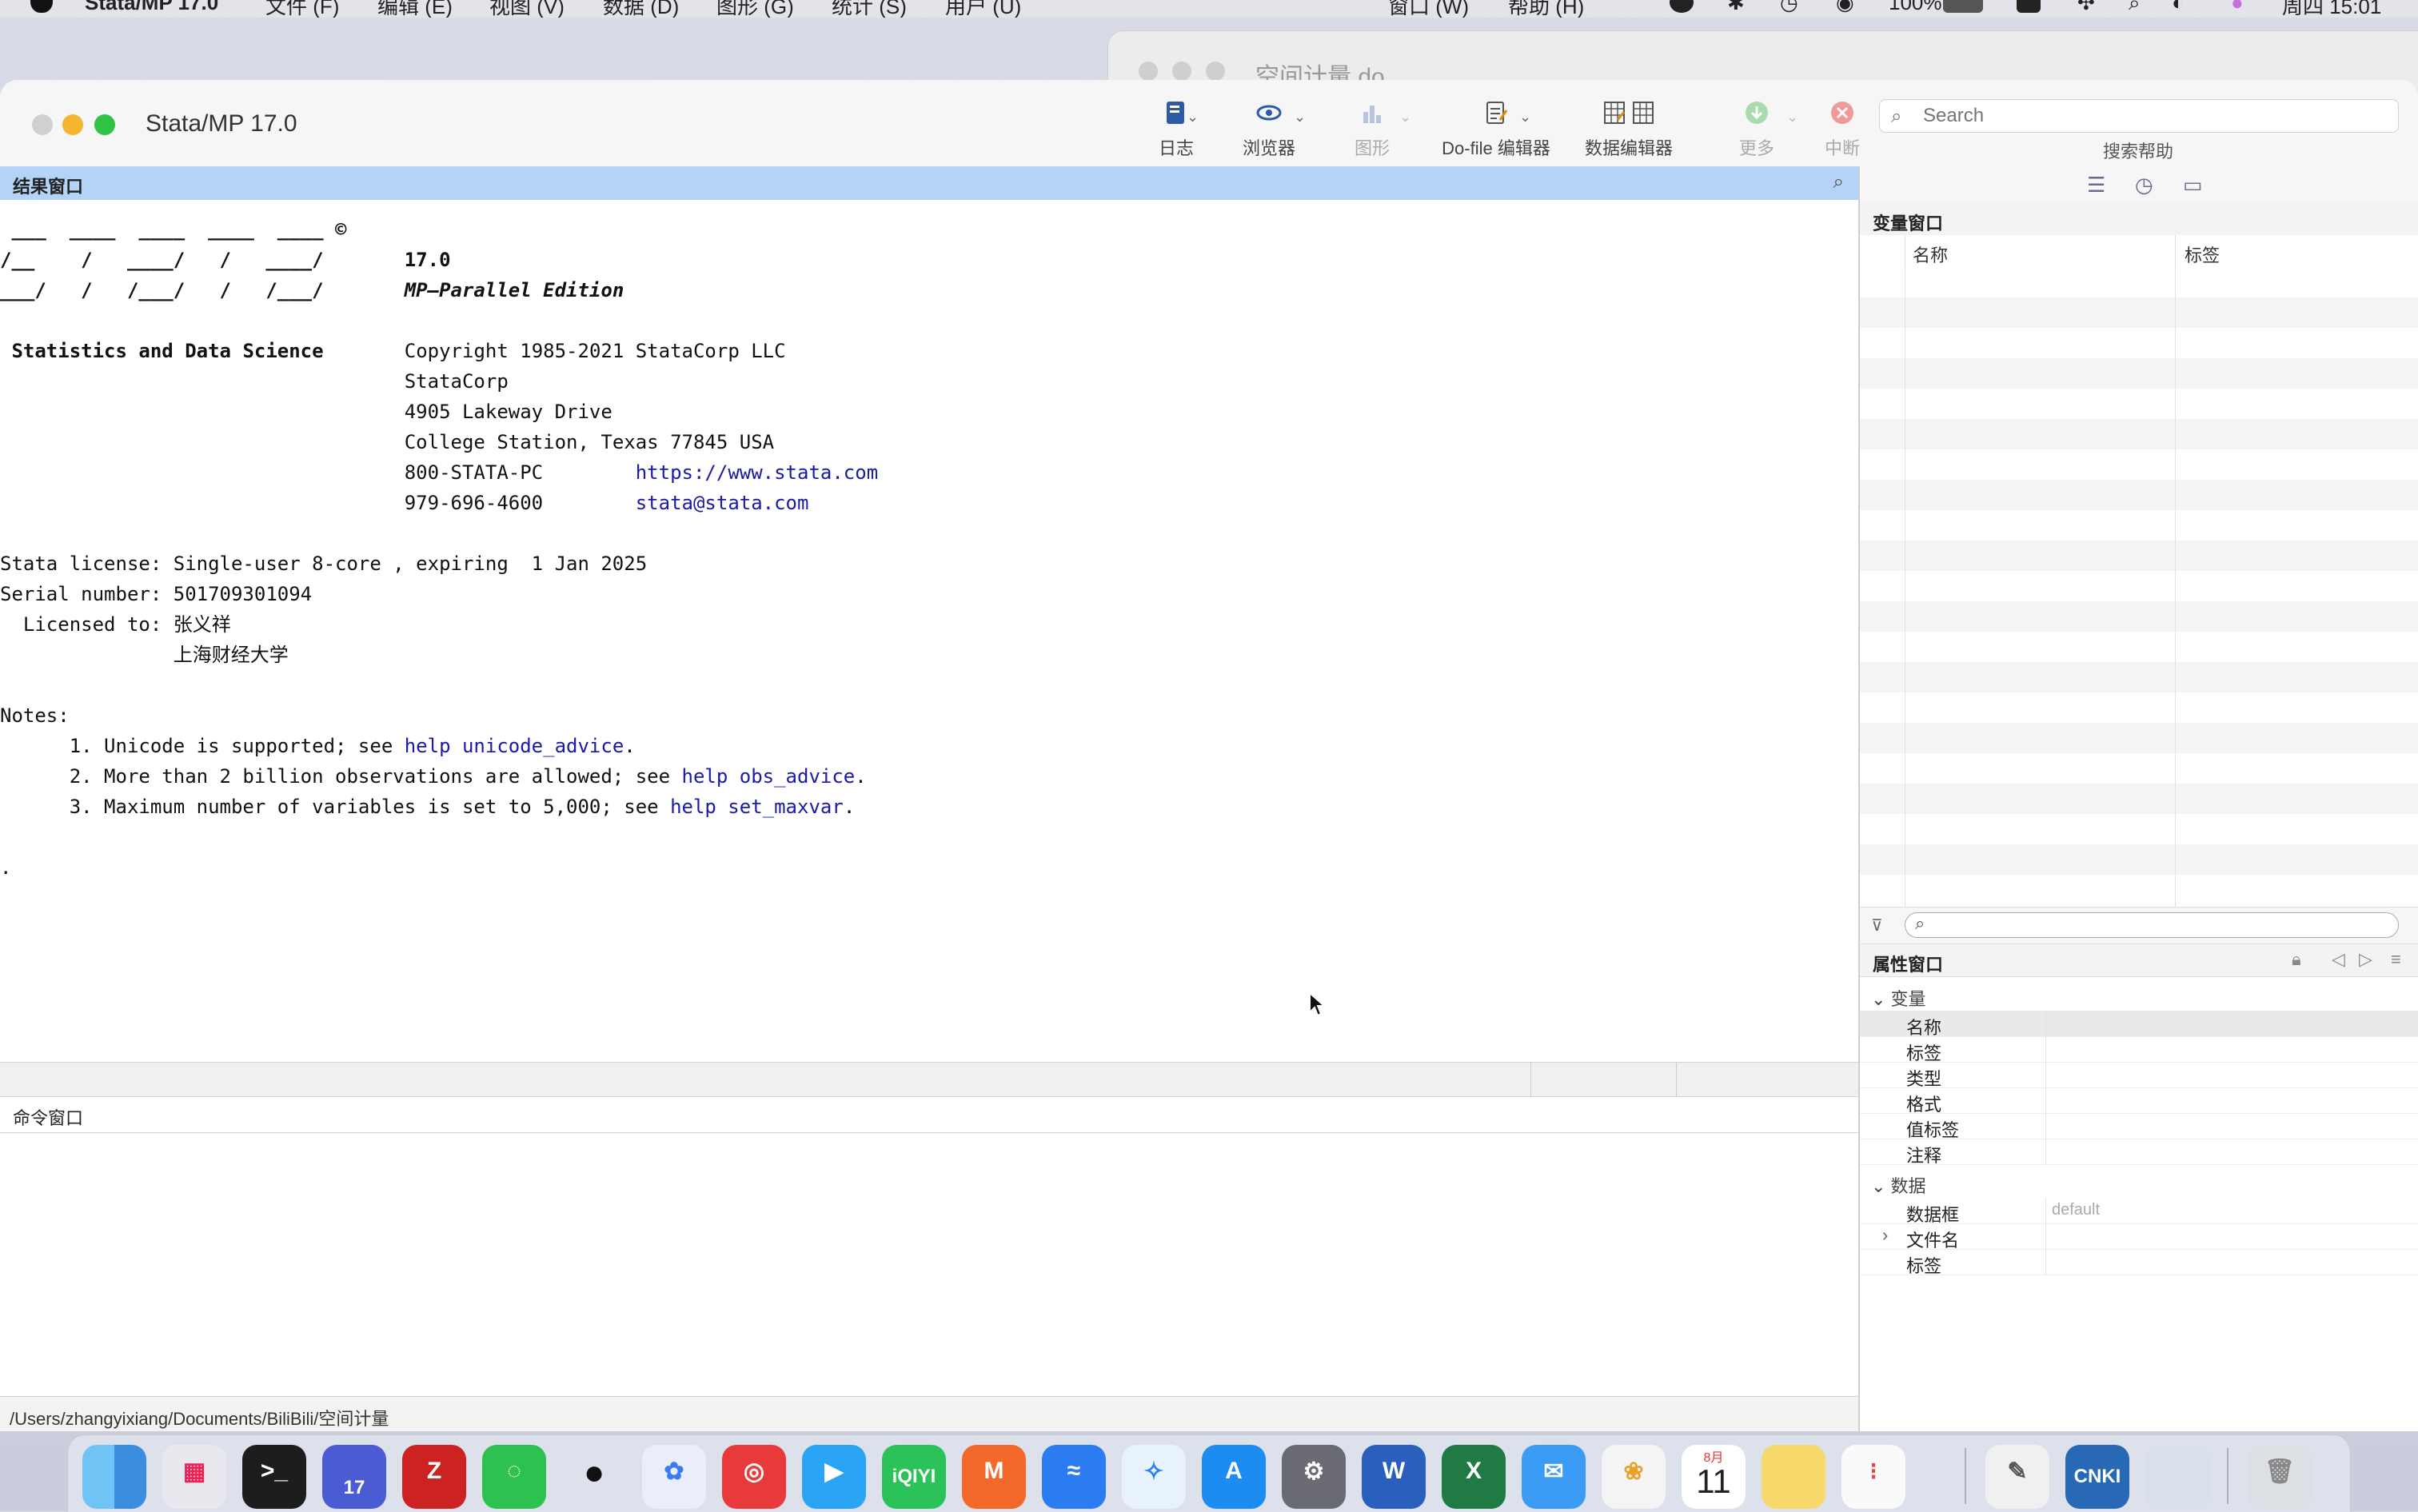 This screenshot has height=1512, width=2418. Describe the element at coordinates (2338, 959) in the screenshot. I see `back-arrow-icon: ◁` at that location.